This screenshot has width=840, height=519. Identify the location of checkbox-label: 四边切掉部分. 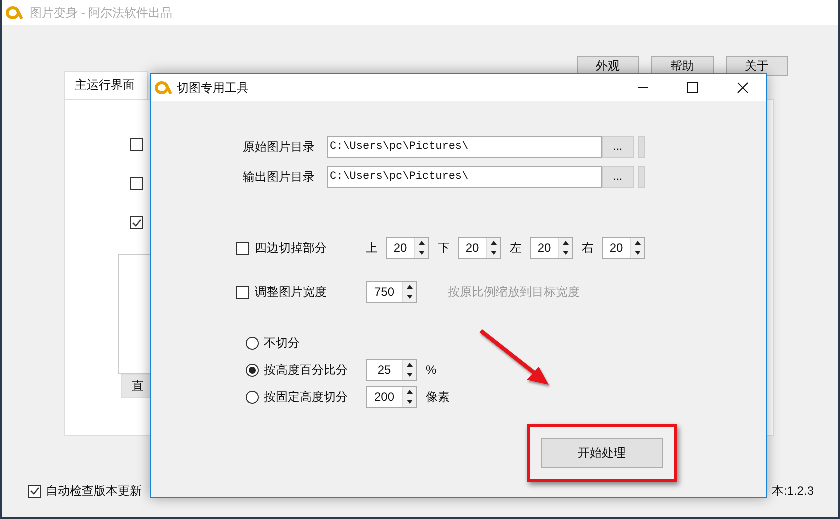
(291, 248).